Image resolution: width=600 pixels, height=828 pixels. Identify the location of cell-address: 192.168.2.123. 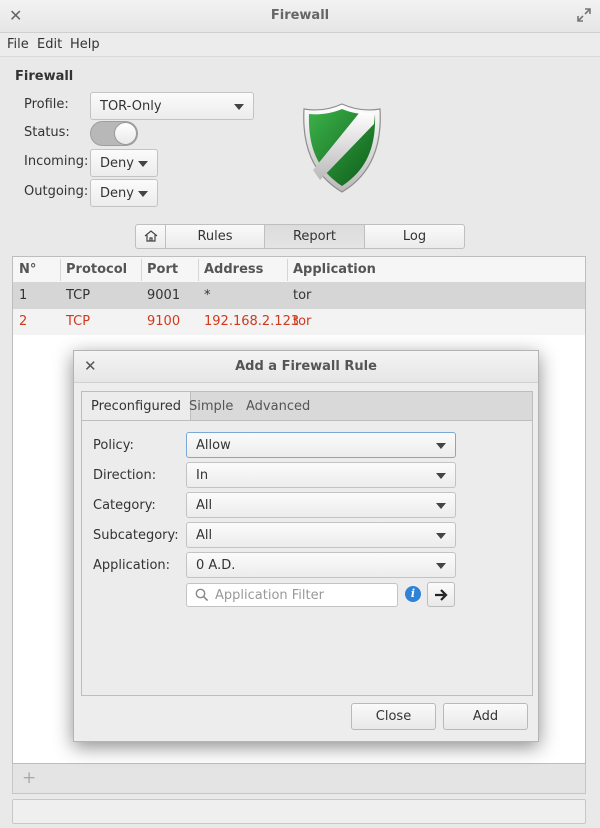
(252, 321).